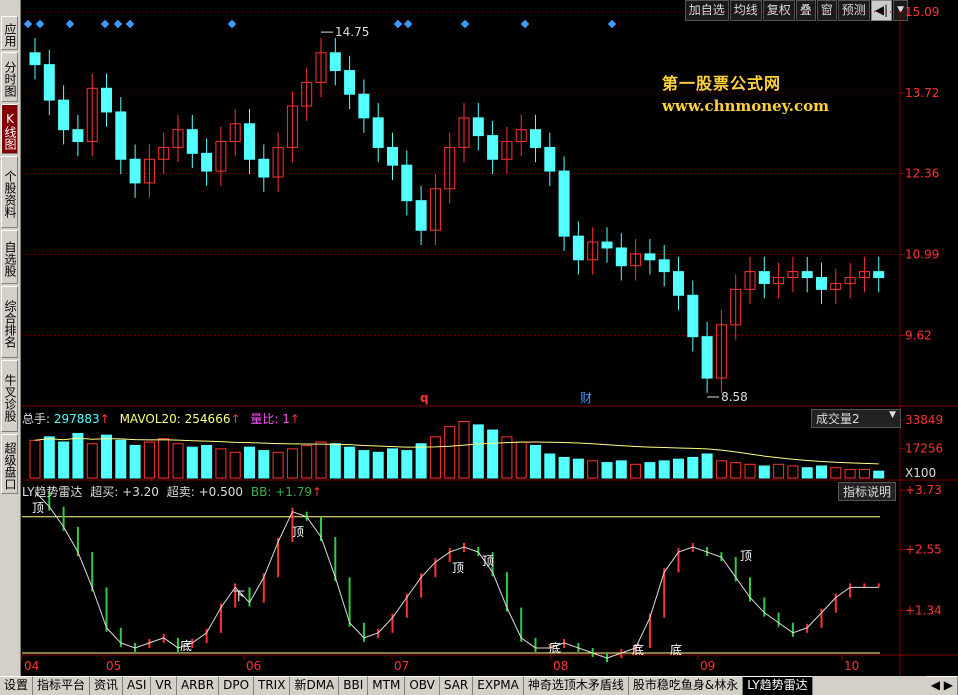  Describe the element at coordinates (867, 491) in the screenshot. I see `indicator-explain-button: 指标说明` at that location.